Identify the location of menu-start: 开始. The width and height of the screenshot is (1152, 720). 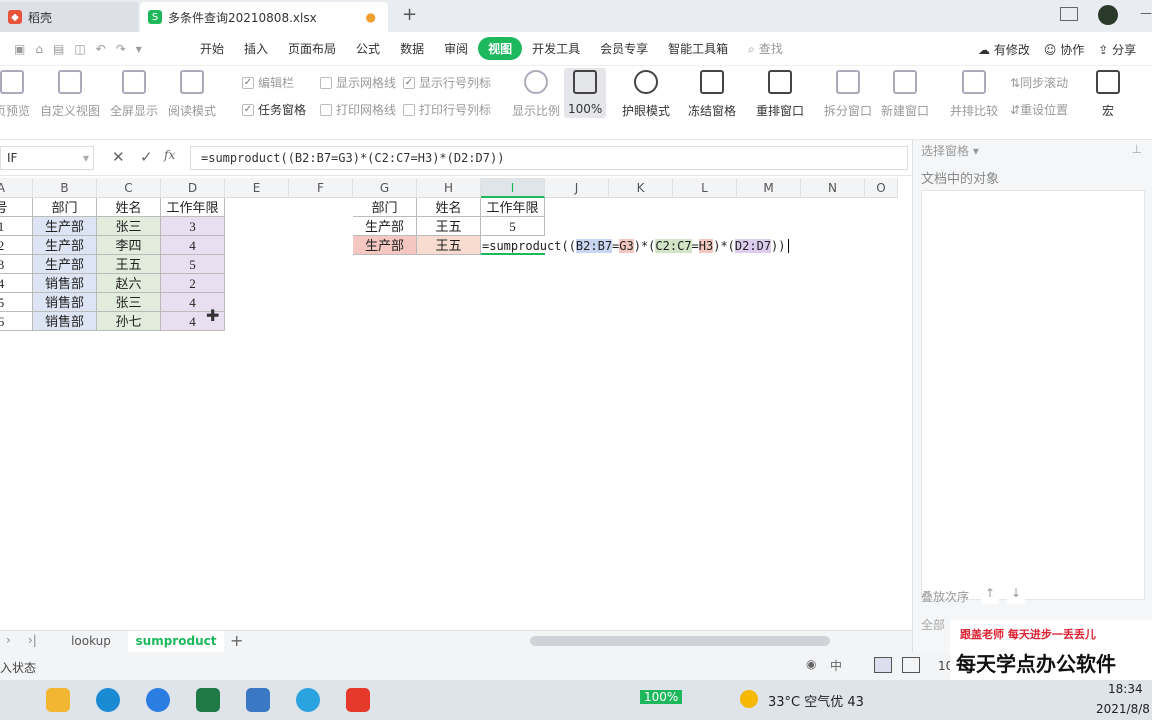
(212, 48).